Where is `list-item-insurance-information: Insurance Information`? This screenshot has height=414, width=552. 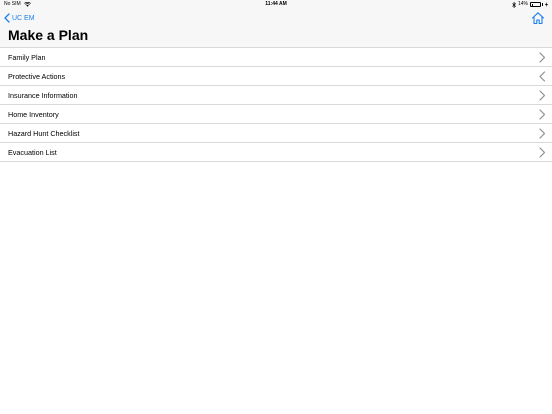
list-item-insurance-information: Insurance Information is located at coordinates (276, 95).